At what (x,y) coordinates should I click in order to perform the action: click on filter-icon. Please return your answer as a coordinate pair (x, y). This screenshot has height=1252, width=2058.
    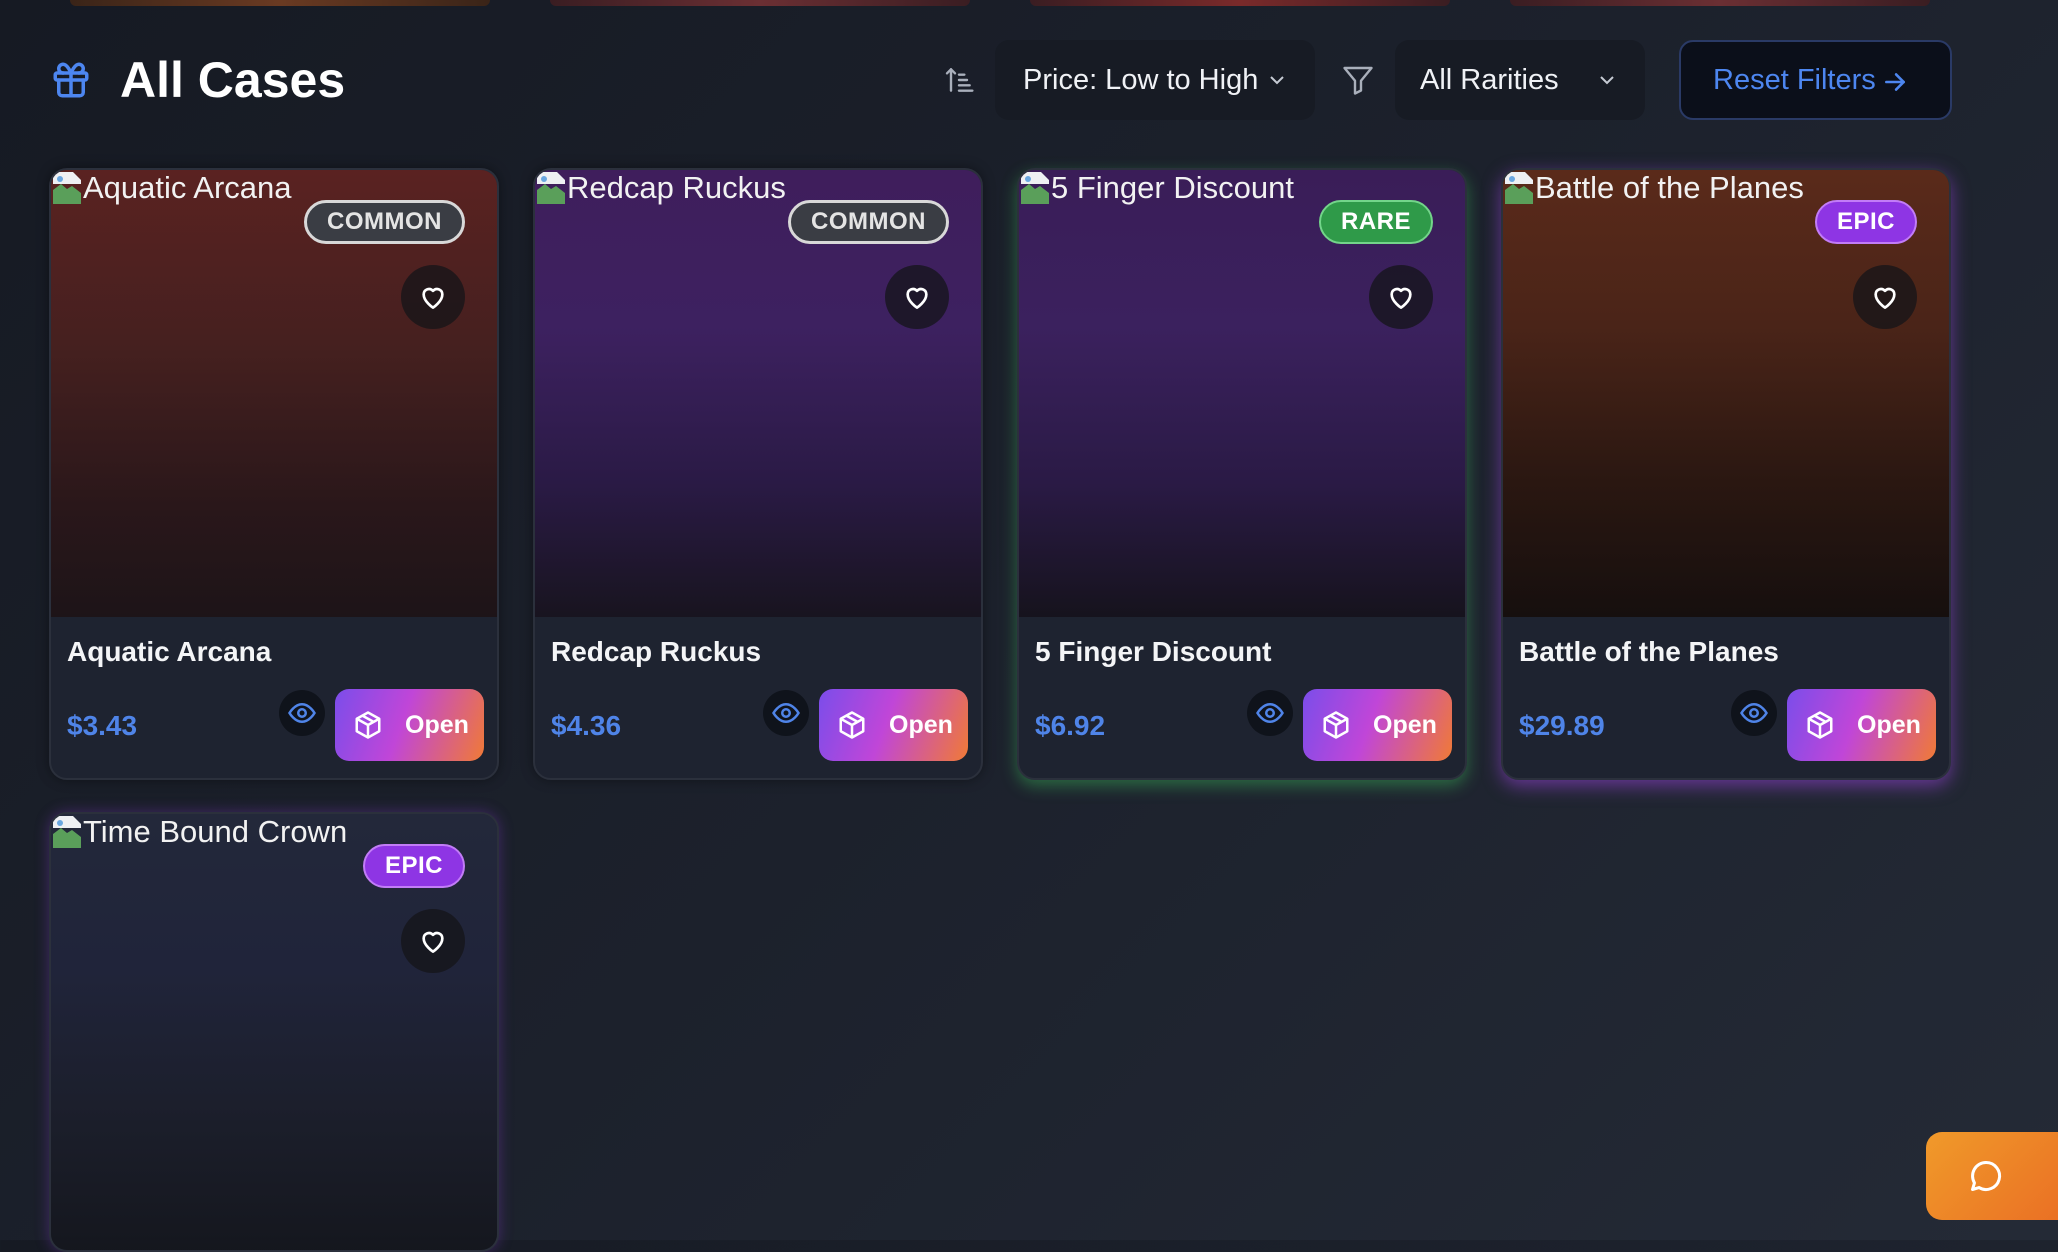
    Looking at the image, I should click on (1358, 80).